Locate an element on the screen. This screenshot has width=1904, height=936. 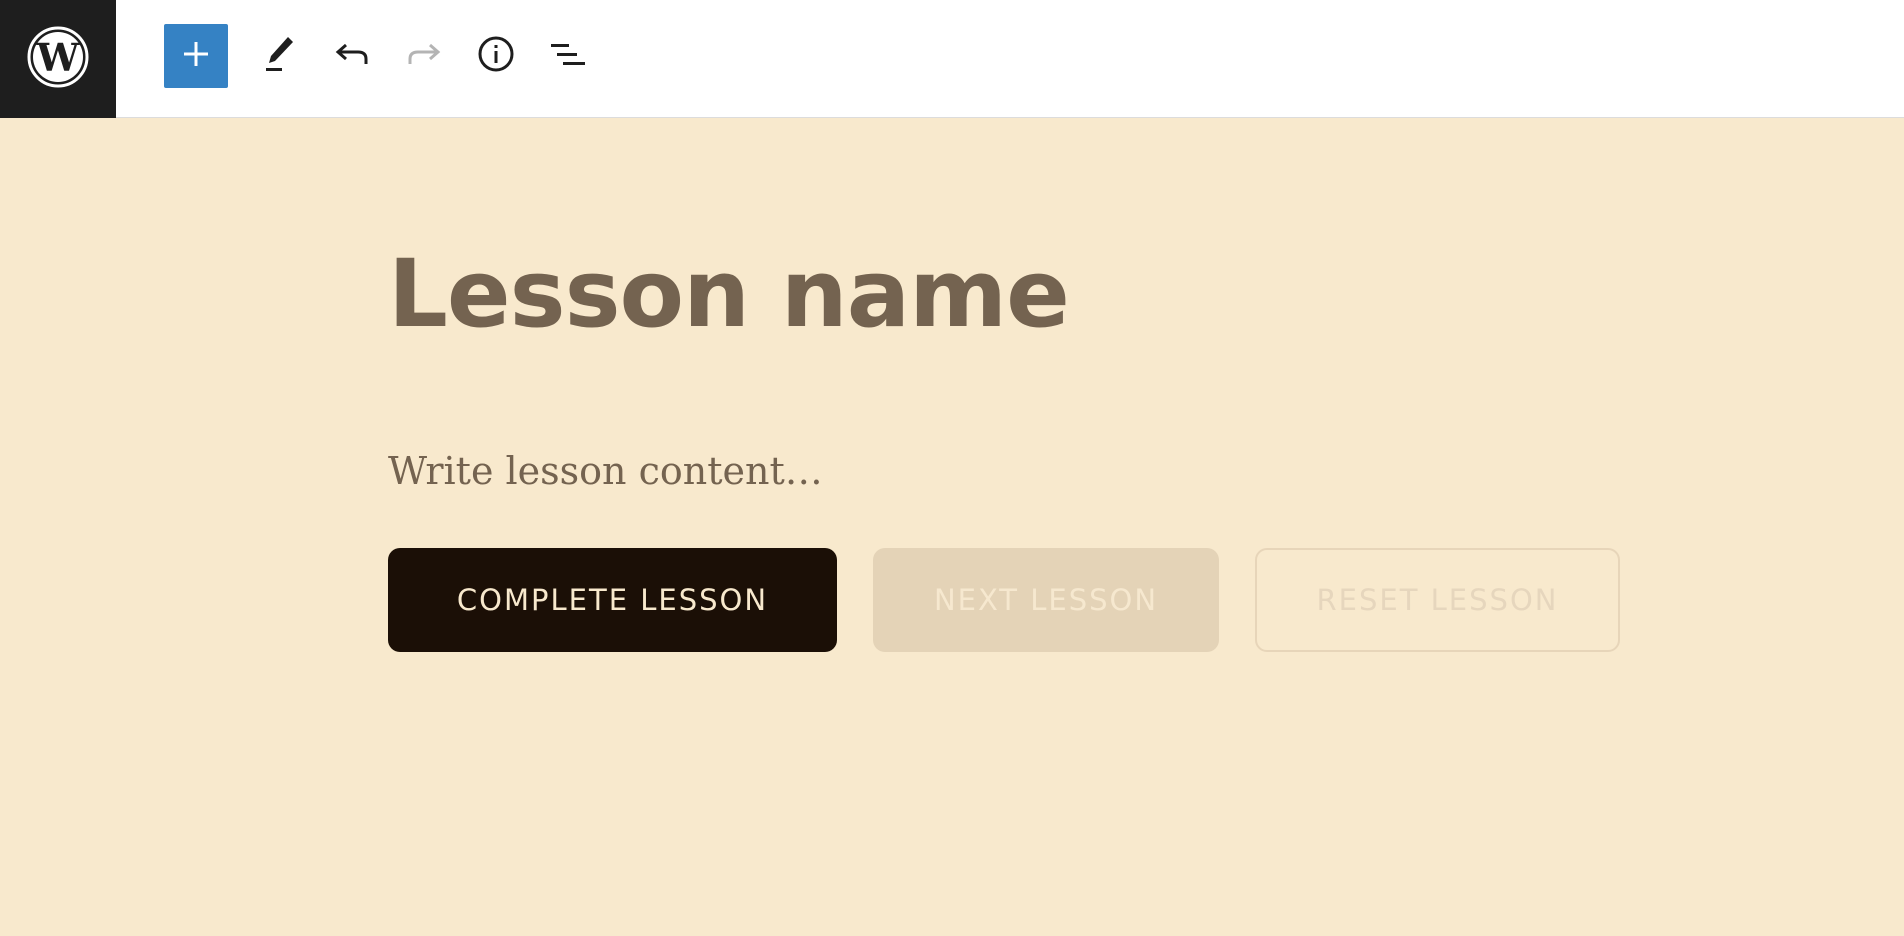
complete-lesson-button: COMPLETE LESSON is located at coordinates (612, 600).